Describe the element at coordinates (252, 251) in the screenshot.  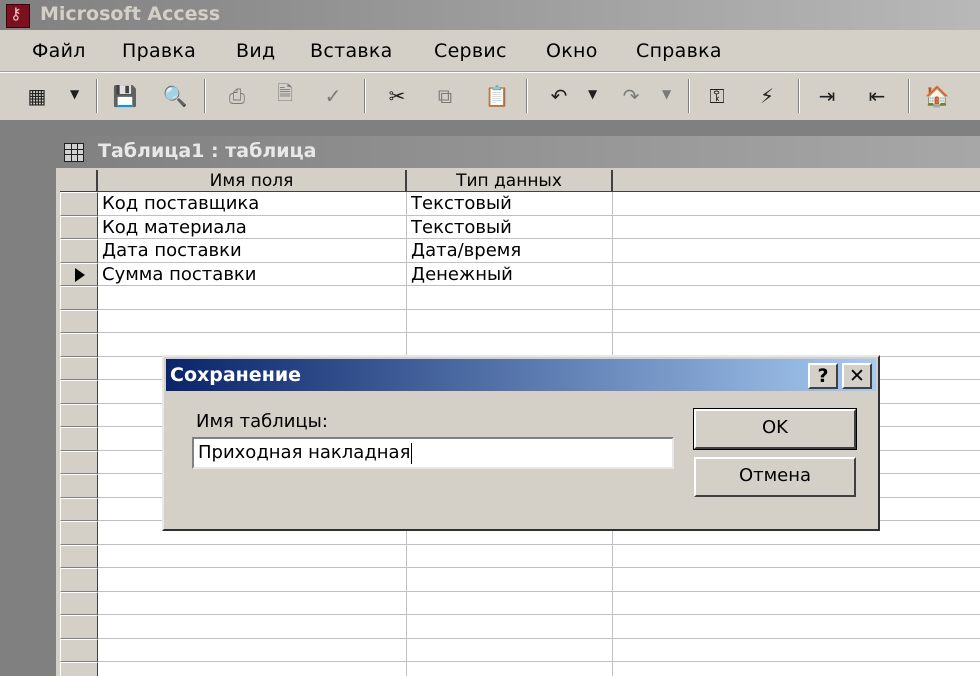
I see `field-name-cell: Дата поставки` at that location.